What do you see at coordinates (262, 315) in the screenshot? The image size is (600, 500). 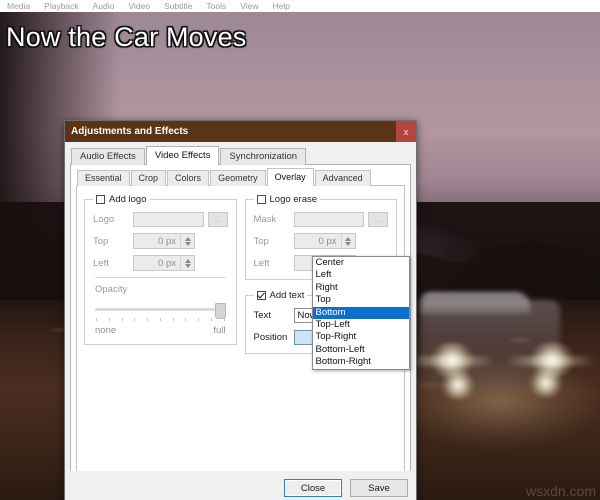 I see `text-label: Text` at bounding box center [262, 315].